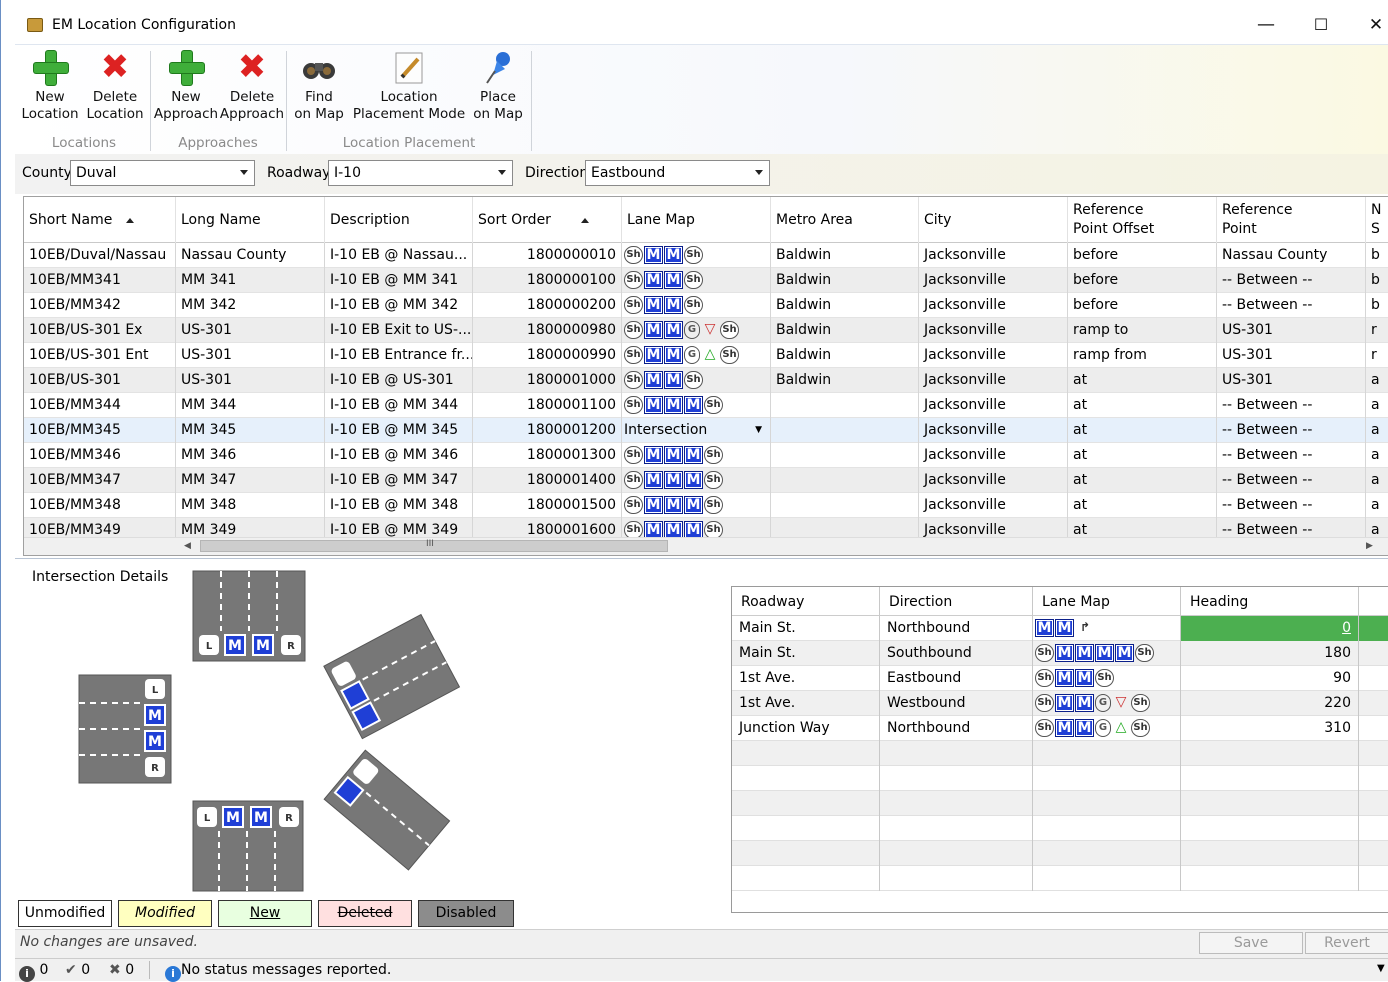 This screenshot has width=1388, height=982. I want to click on county-select: Duval, so click(162, 173).